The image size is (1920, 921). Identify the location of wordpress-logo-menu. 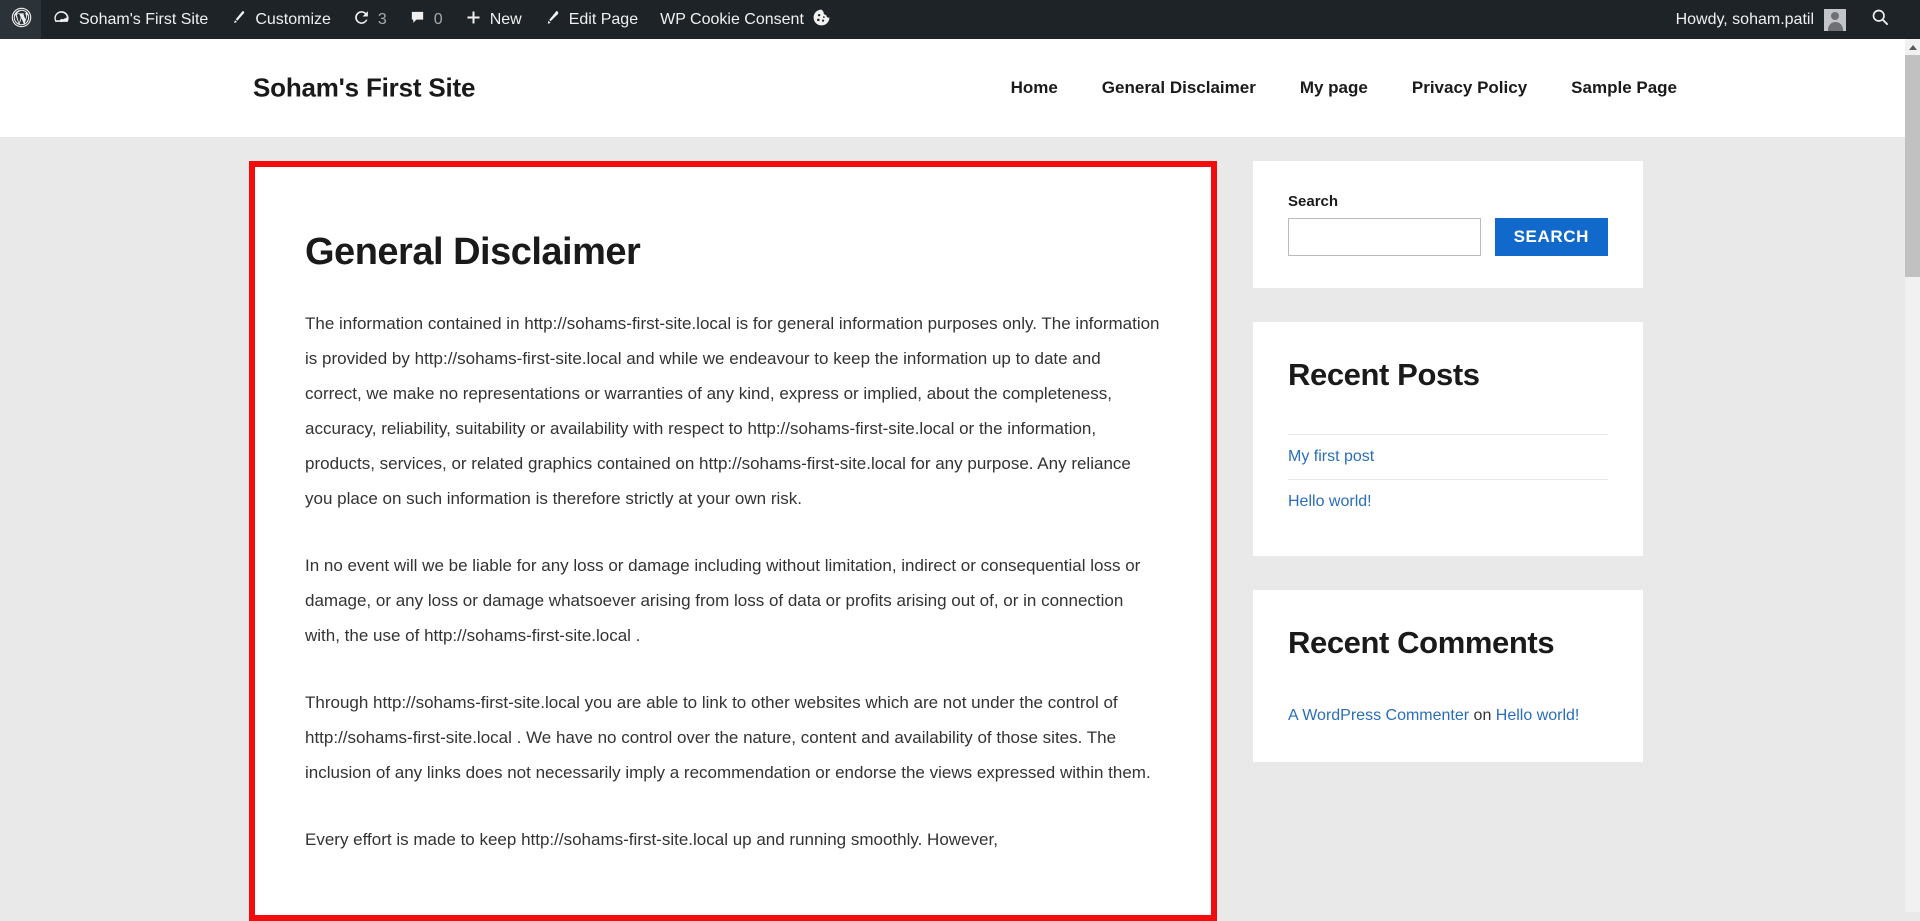
(20, 19).